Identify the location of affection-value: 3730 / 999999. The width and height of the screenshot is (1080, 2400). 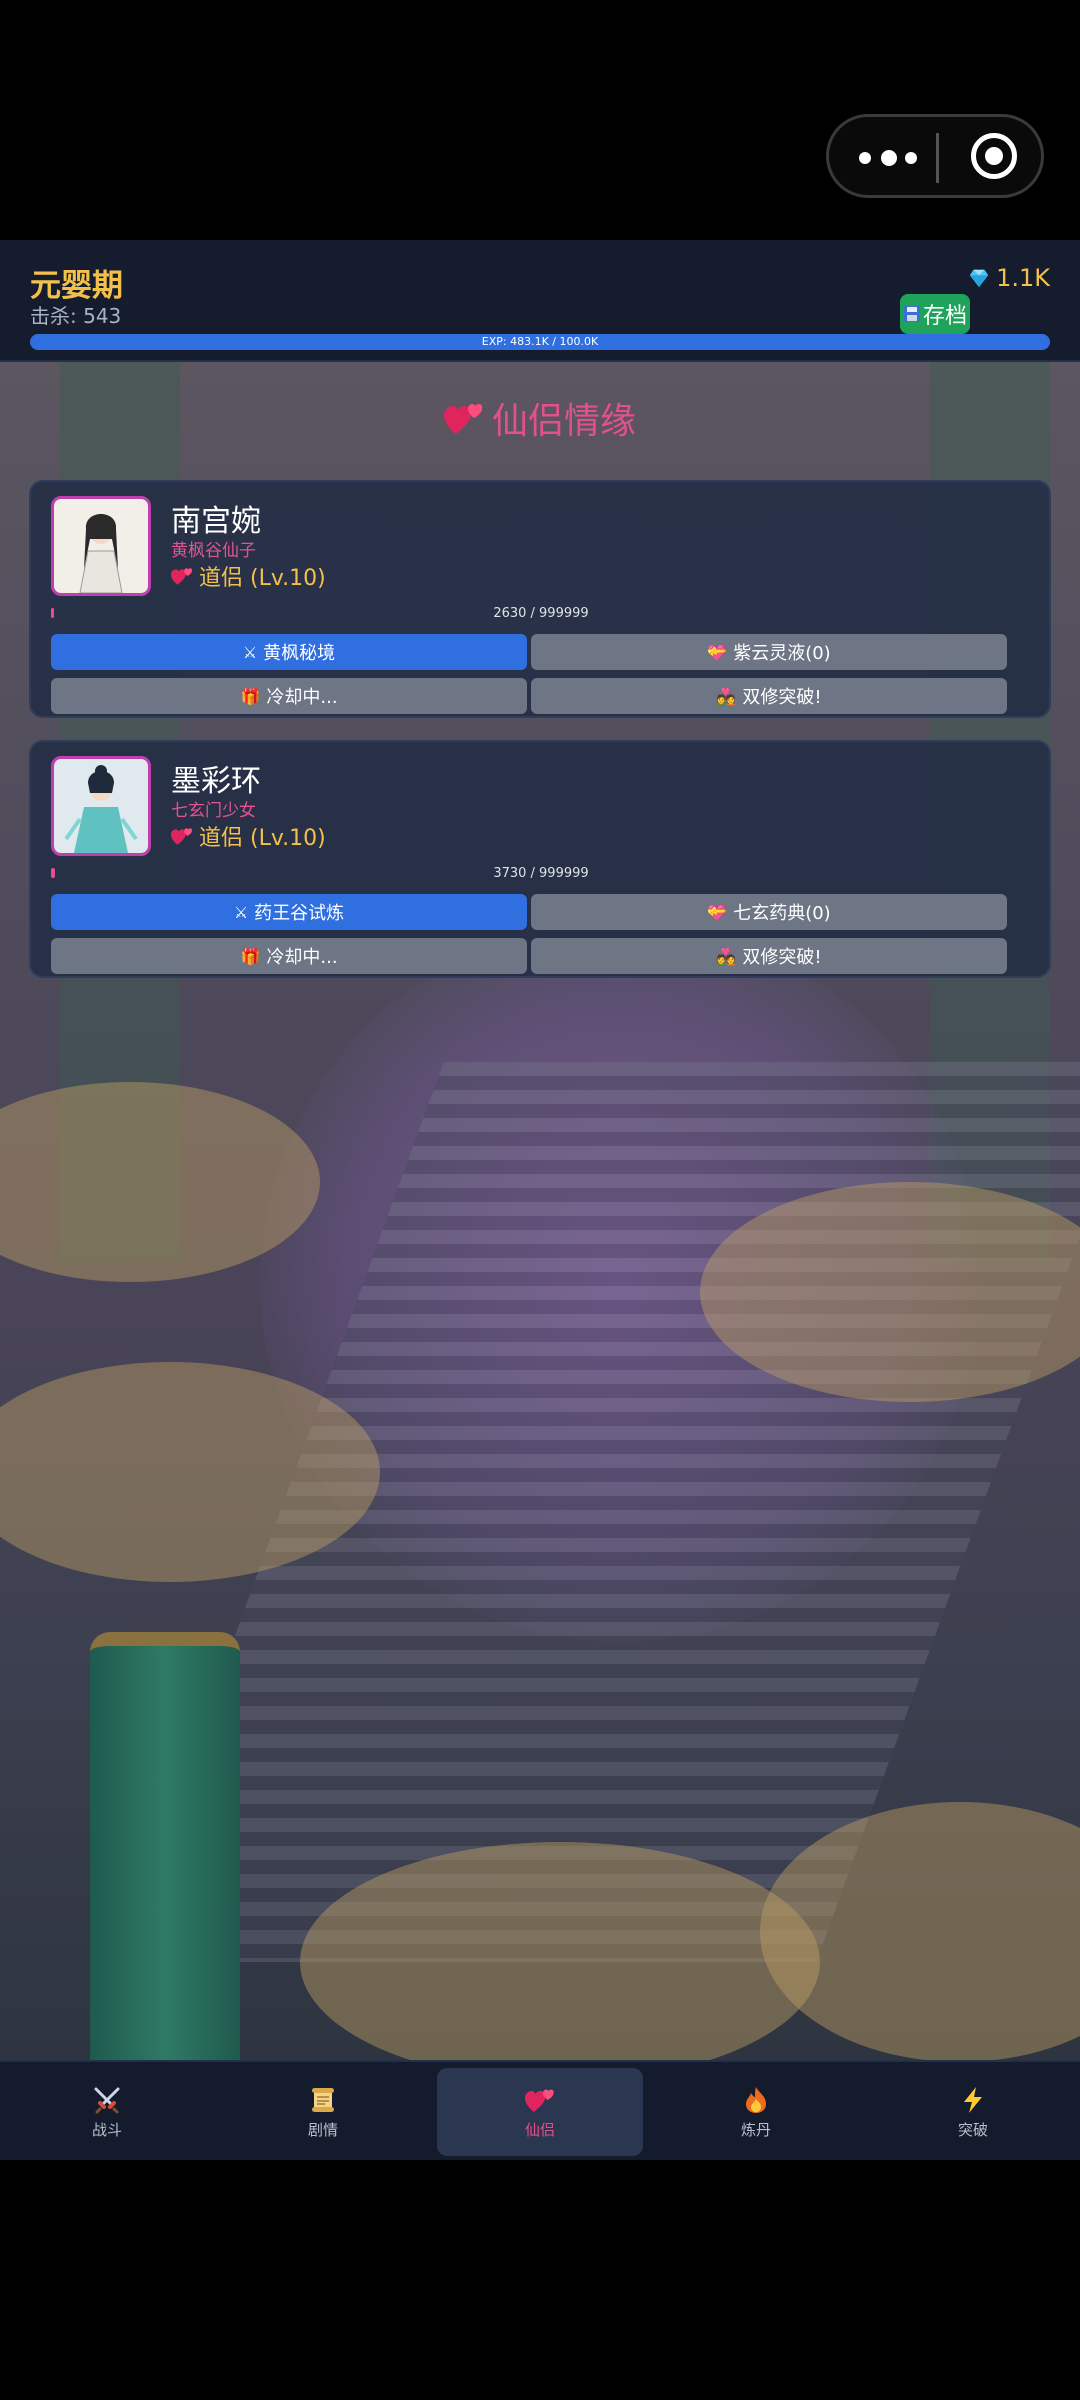
(541, 873).